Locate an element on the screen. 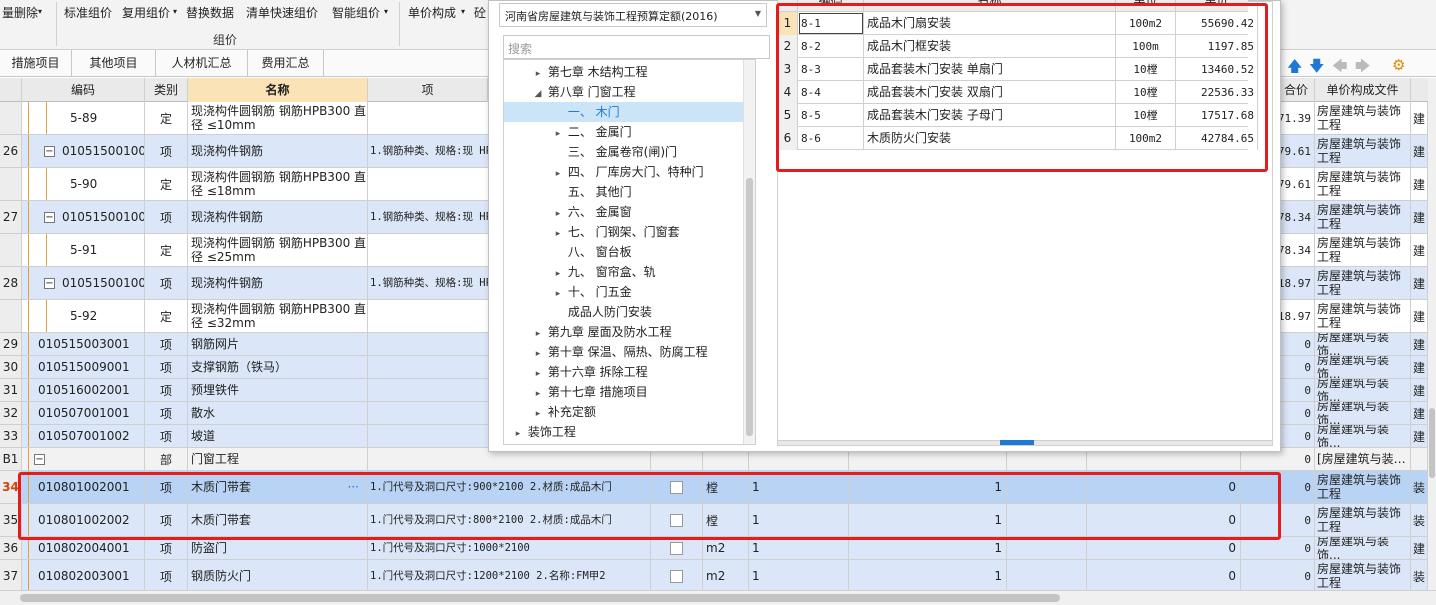 Image resolution: width=1436 pixels, height=605 pixels. header-desc: 项 is located at coordinates (428, 90).